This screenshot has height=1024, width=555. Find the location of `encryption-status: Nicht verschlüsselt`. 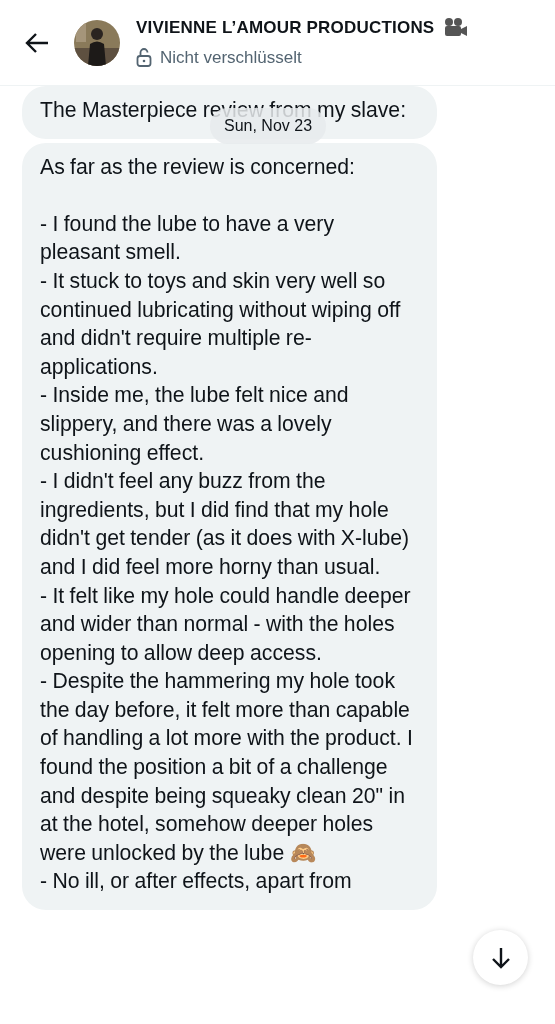

encryption-status: Nicht verschlüsselt is located at coordinates (231, 57).